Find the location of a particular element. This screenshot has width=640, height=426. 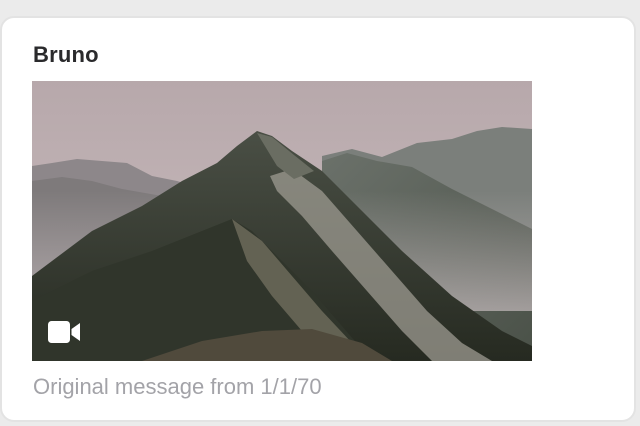

video-camera-icon is located at coordinates (64, 332).